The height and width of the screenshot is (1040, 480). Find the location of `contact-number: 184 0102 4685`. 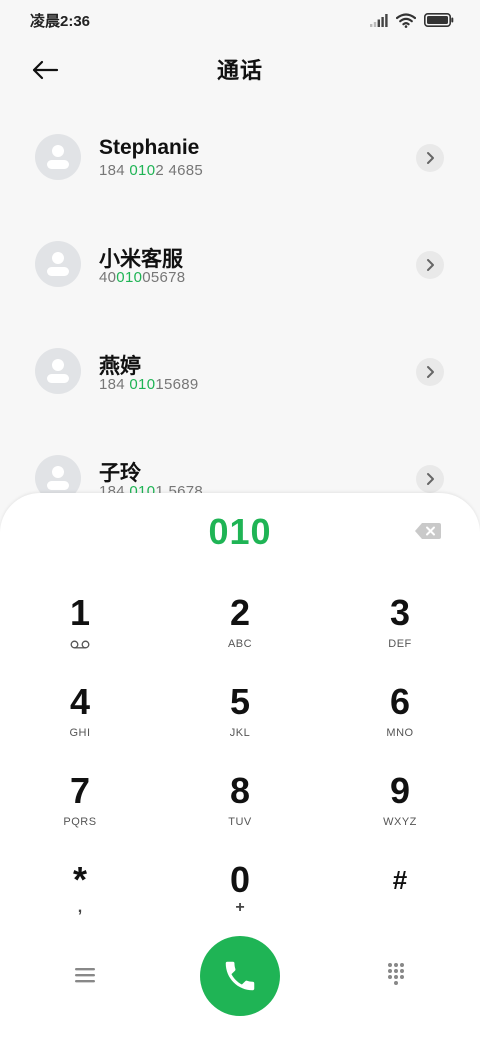

contact-number: 184 0102 4685 is located at coordinates (151, 170).